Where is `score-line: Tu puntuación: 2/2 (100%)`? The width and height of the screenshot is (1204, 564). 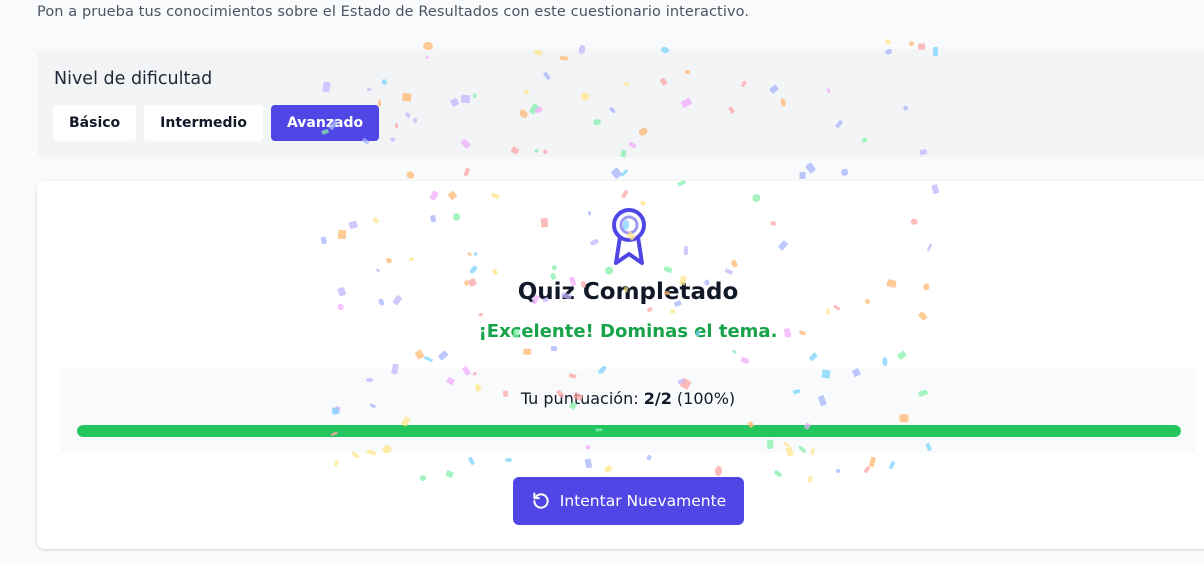
score-line: Tu puntuación: 2/2 (100%) is located at coordinates (628, 398).